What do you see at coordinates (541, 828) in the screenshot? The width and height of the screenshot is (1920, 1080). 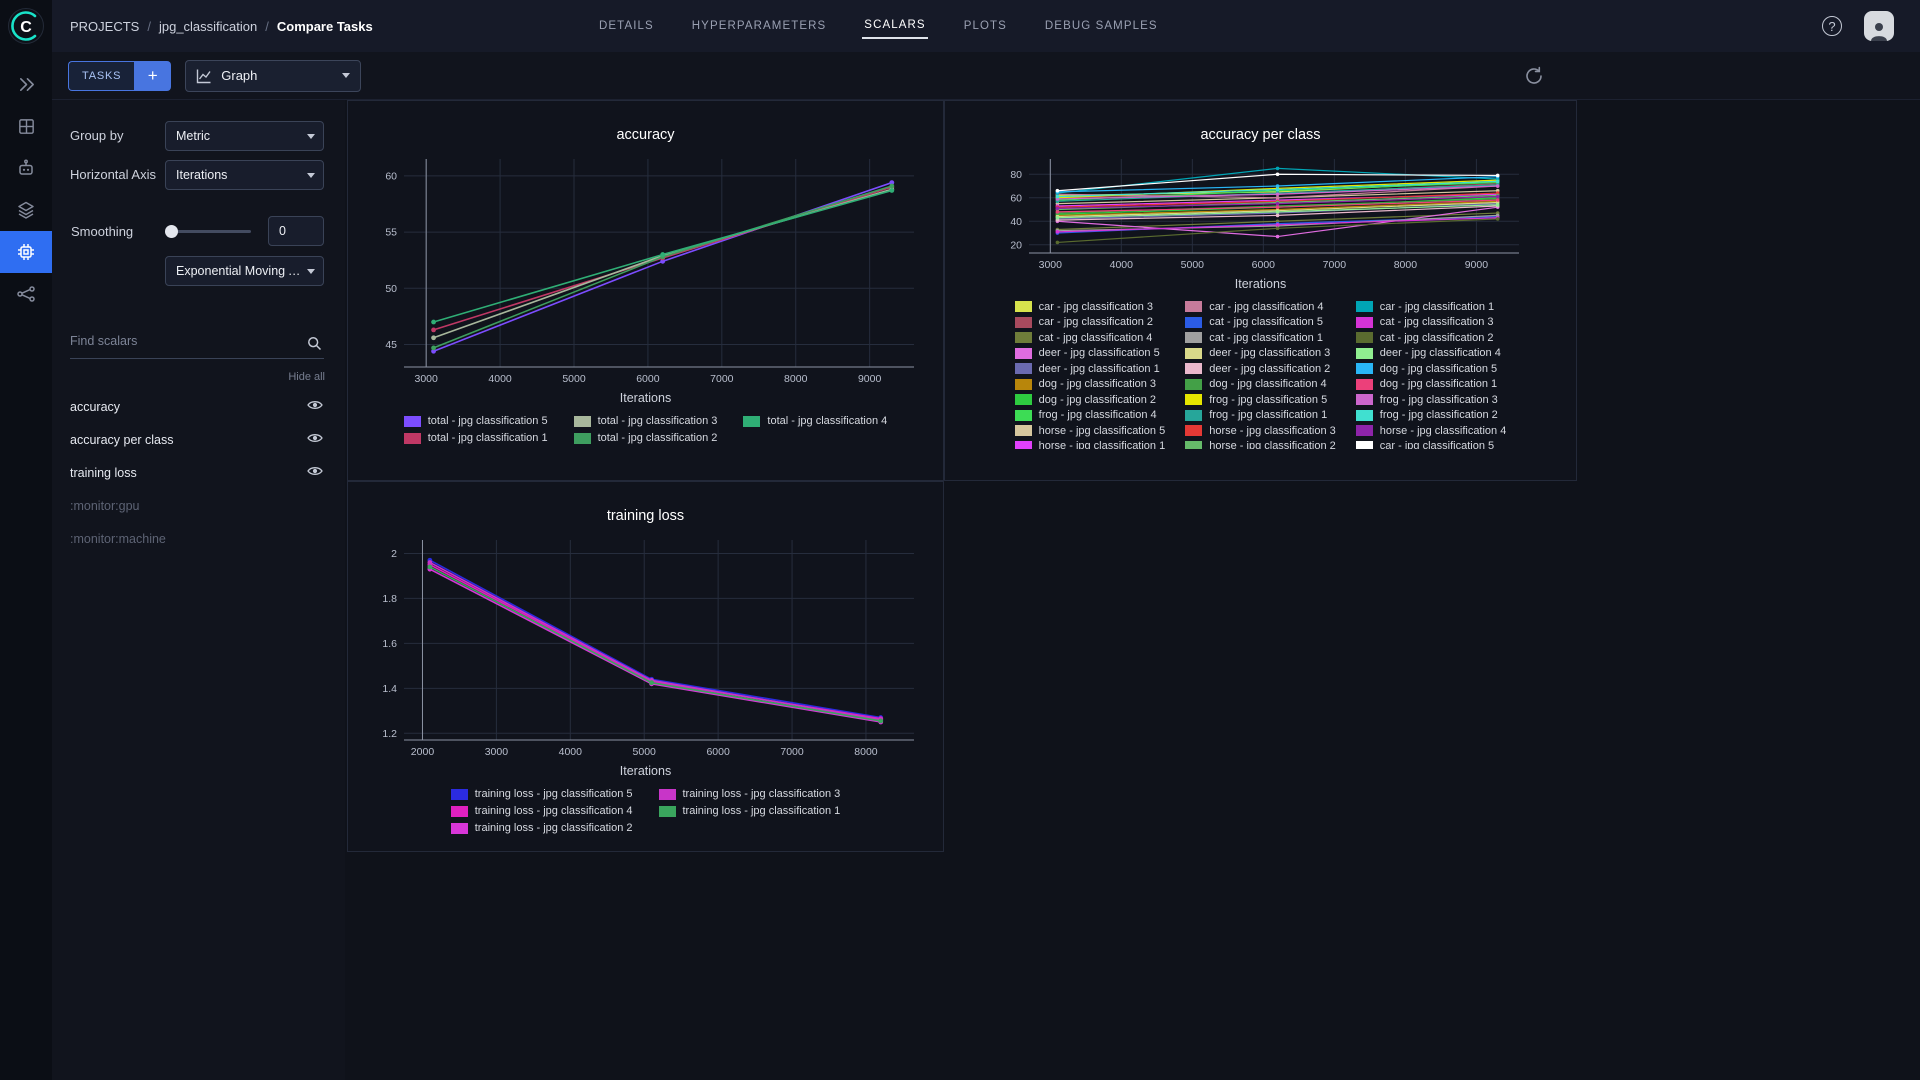 I see `legend-item: training loss - jpg classification 2` at bounding box center [541, 828].